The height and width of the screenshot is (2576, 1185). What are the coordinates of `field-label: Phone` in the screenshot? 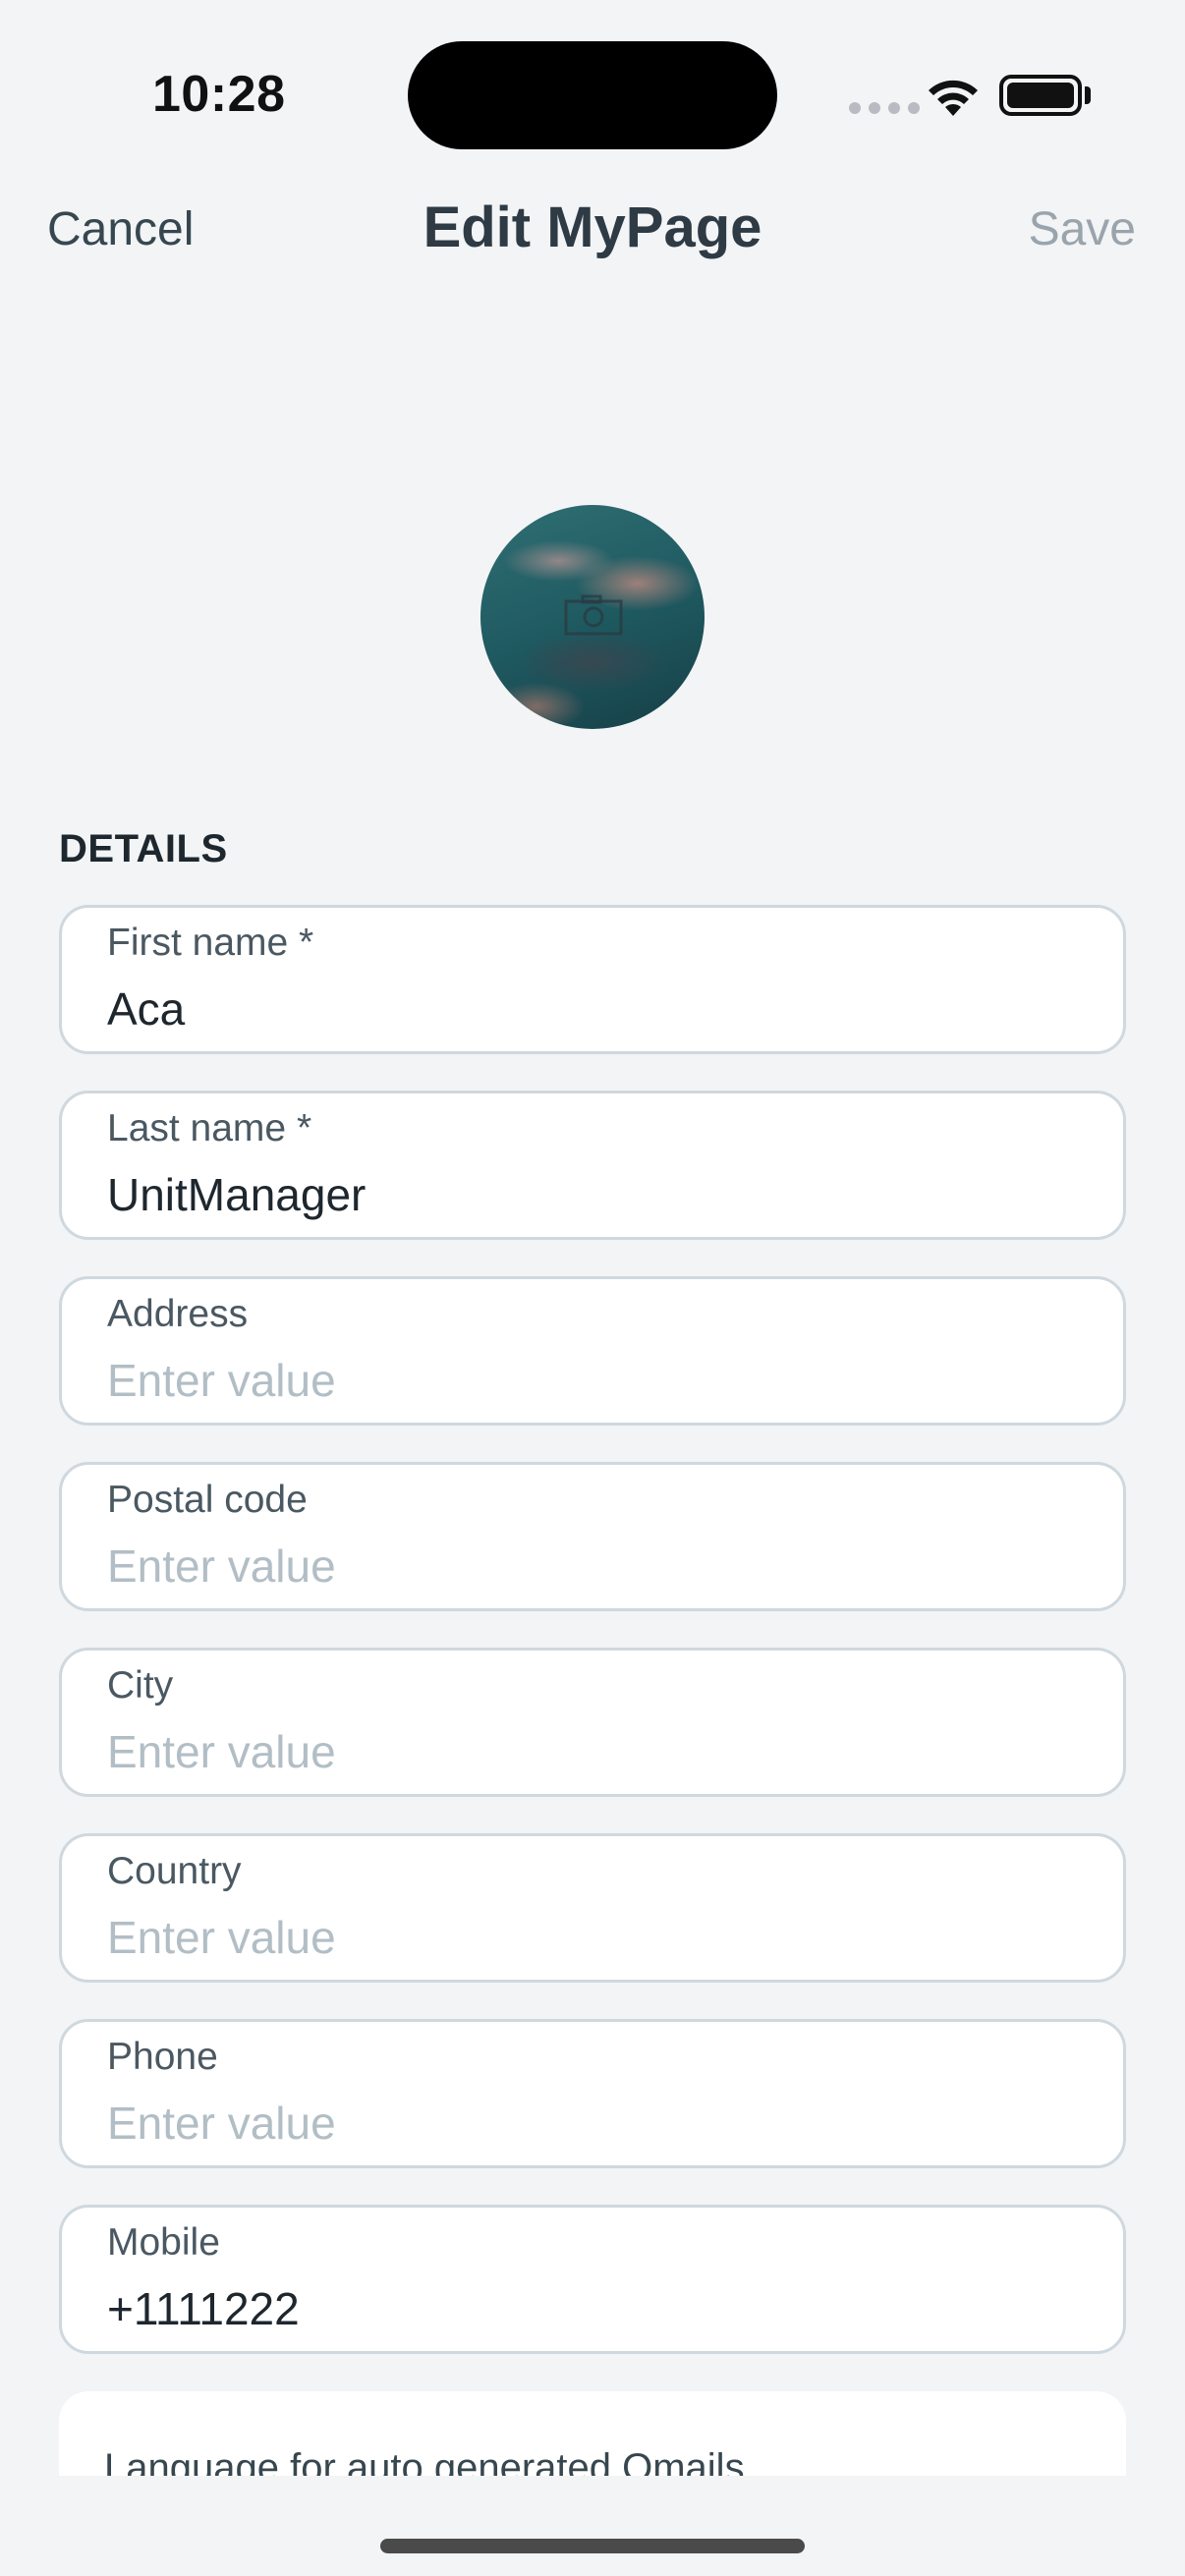 It's located at (163, 2057).